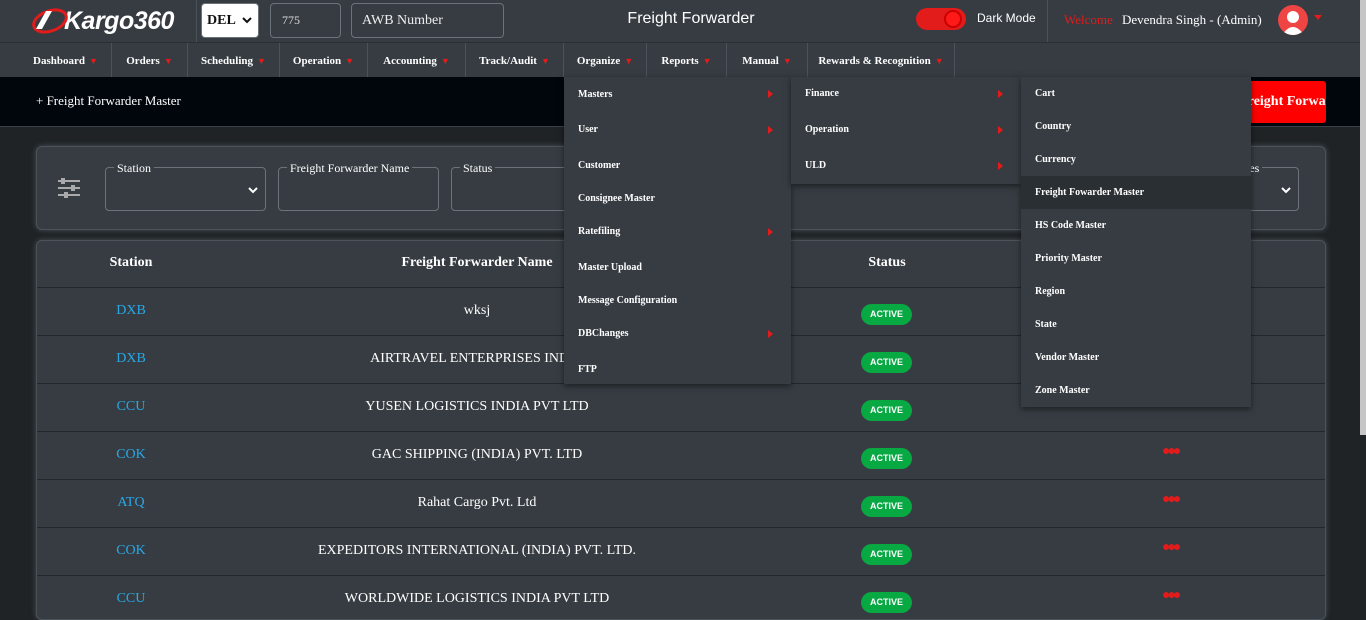  I want to click on welcome-label: Welcome, so click(1088, 19).